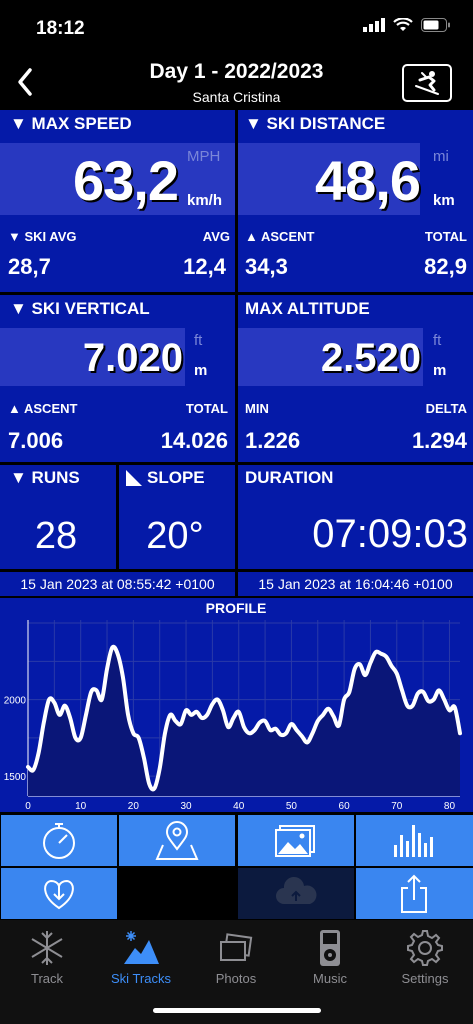 The image size is (473, 1024). I want to click on start-date: 15 Jan 2023 at 08:55:42 +0100, so click(117, 584).